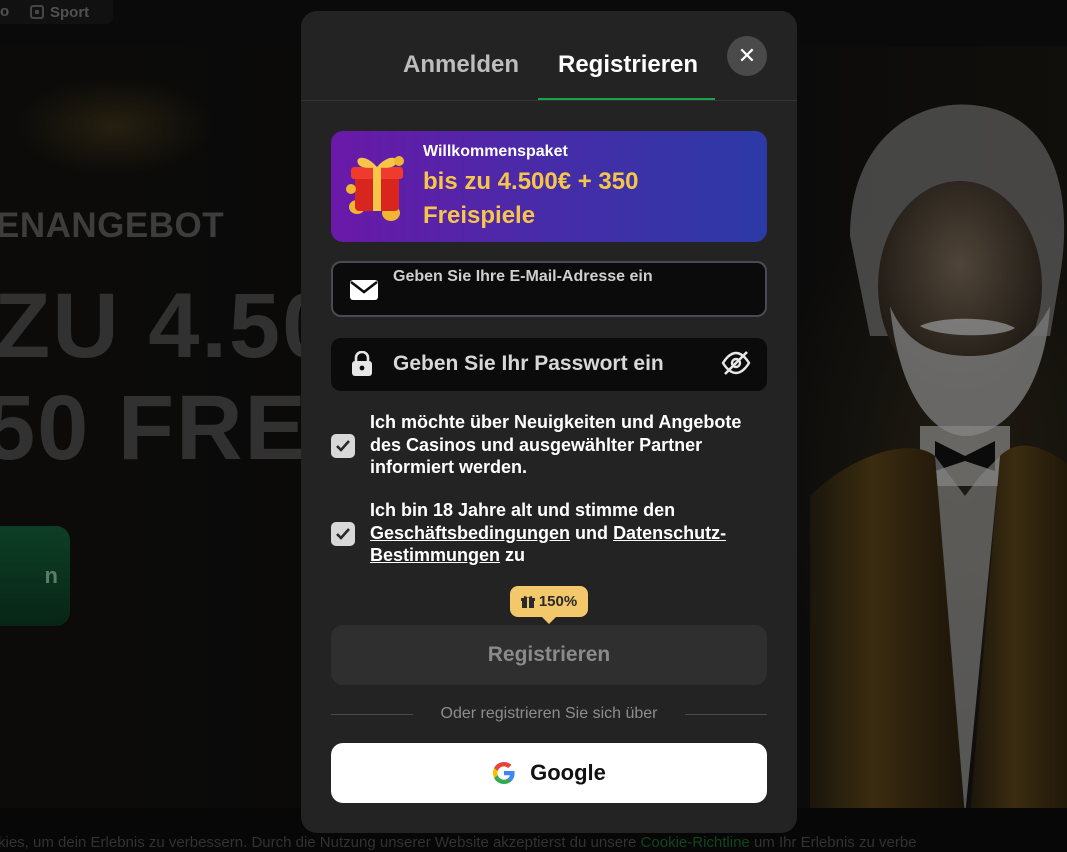 Image resolution: width=1067 pixels, height=852 pixels. What do you see at coordinates (736, 363) in the screenshot?
I see `eye-off-icon` at bounding box center [736, 363].